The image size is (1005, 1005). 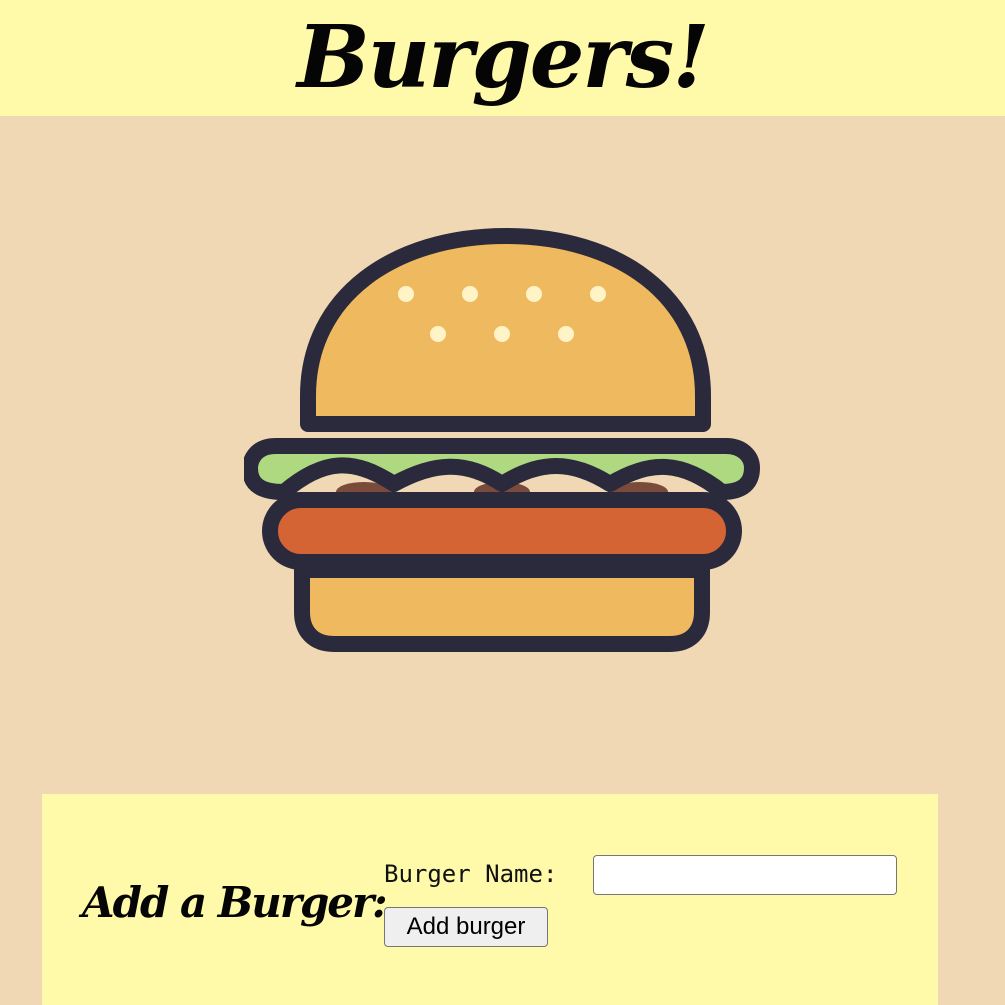 I want to click on patty-layer, so click(x=502, y=531).